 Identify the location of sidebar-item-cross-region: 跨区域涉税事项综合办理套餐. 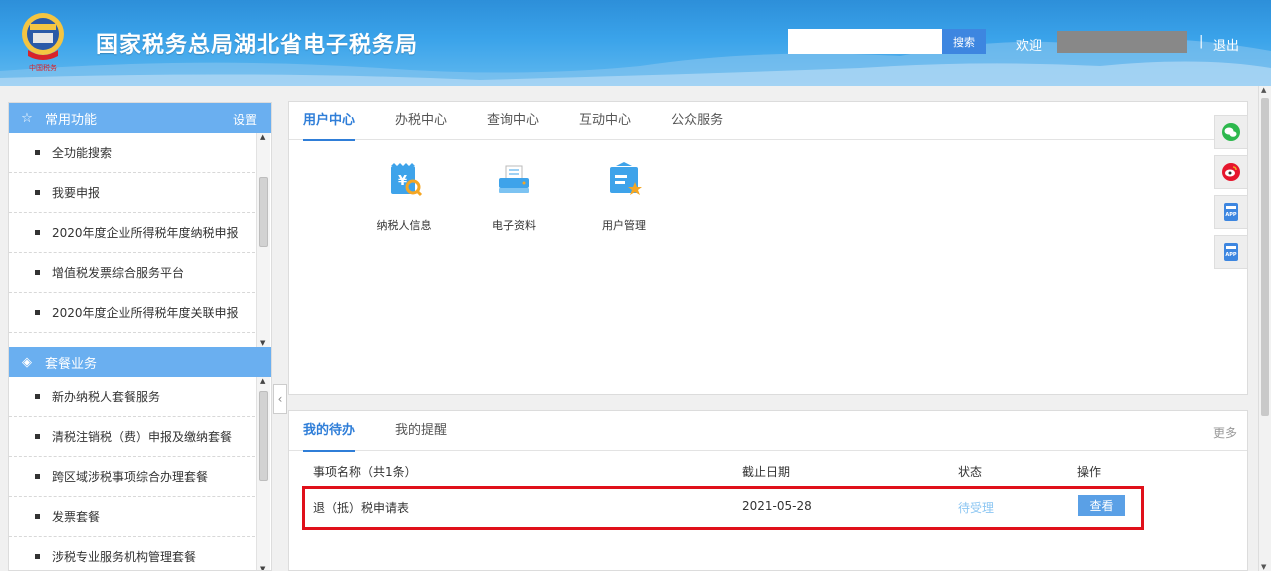
(132, 477).